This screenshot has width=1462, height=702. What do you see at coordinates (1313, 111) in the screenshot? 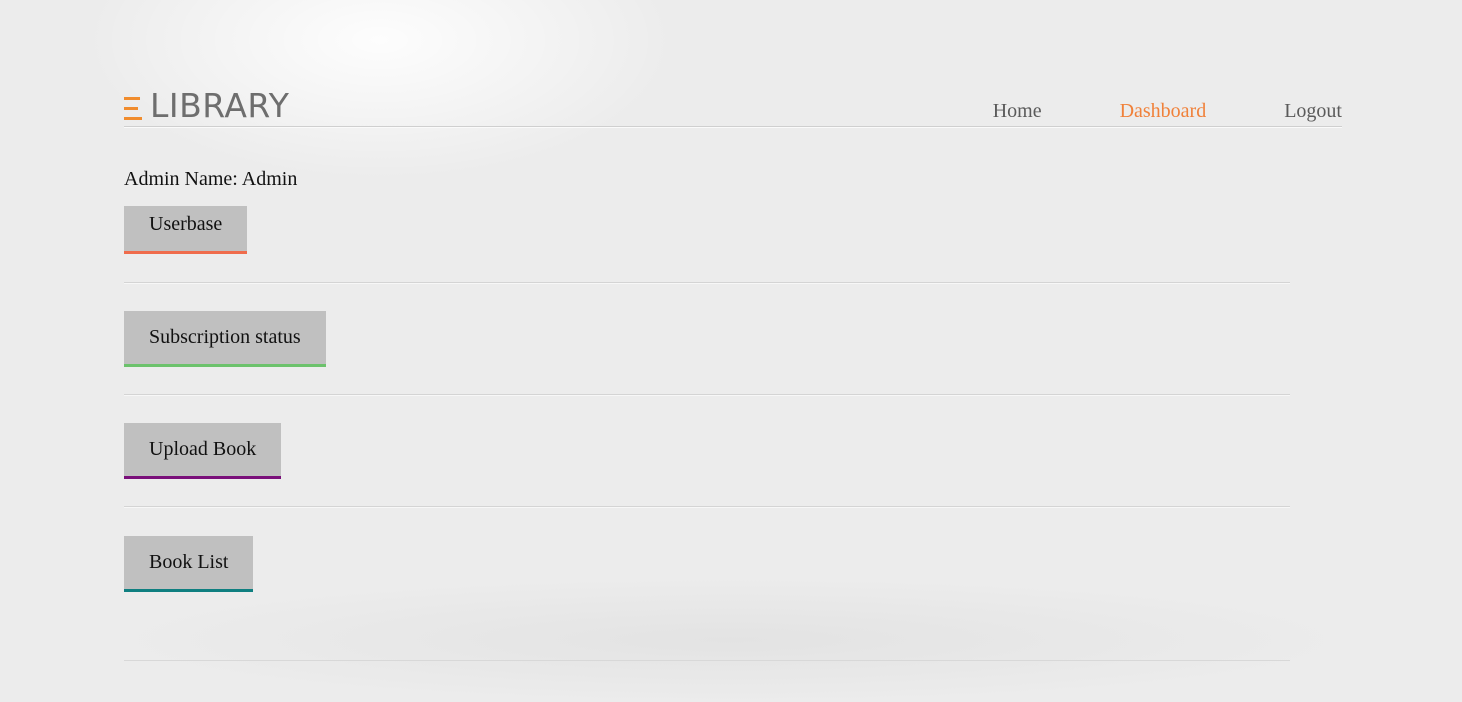
I see `nav-logout: Logout` at bounding box center [1313, 111].